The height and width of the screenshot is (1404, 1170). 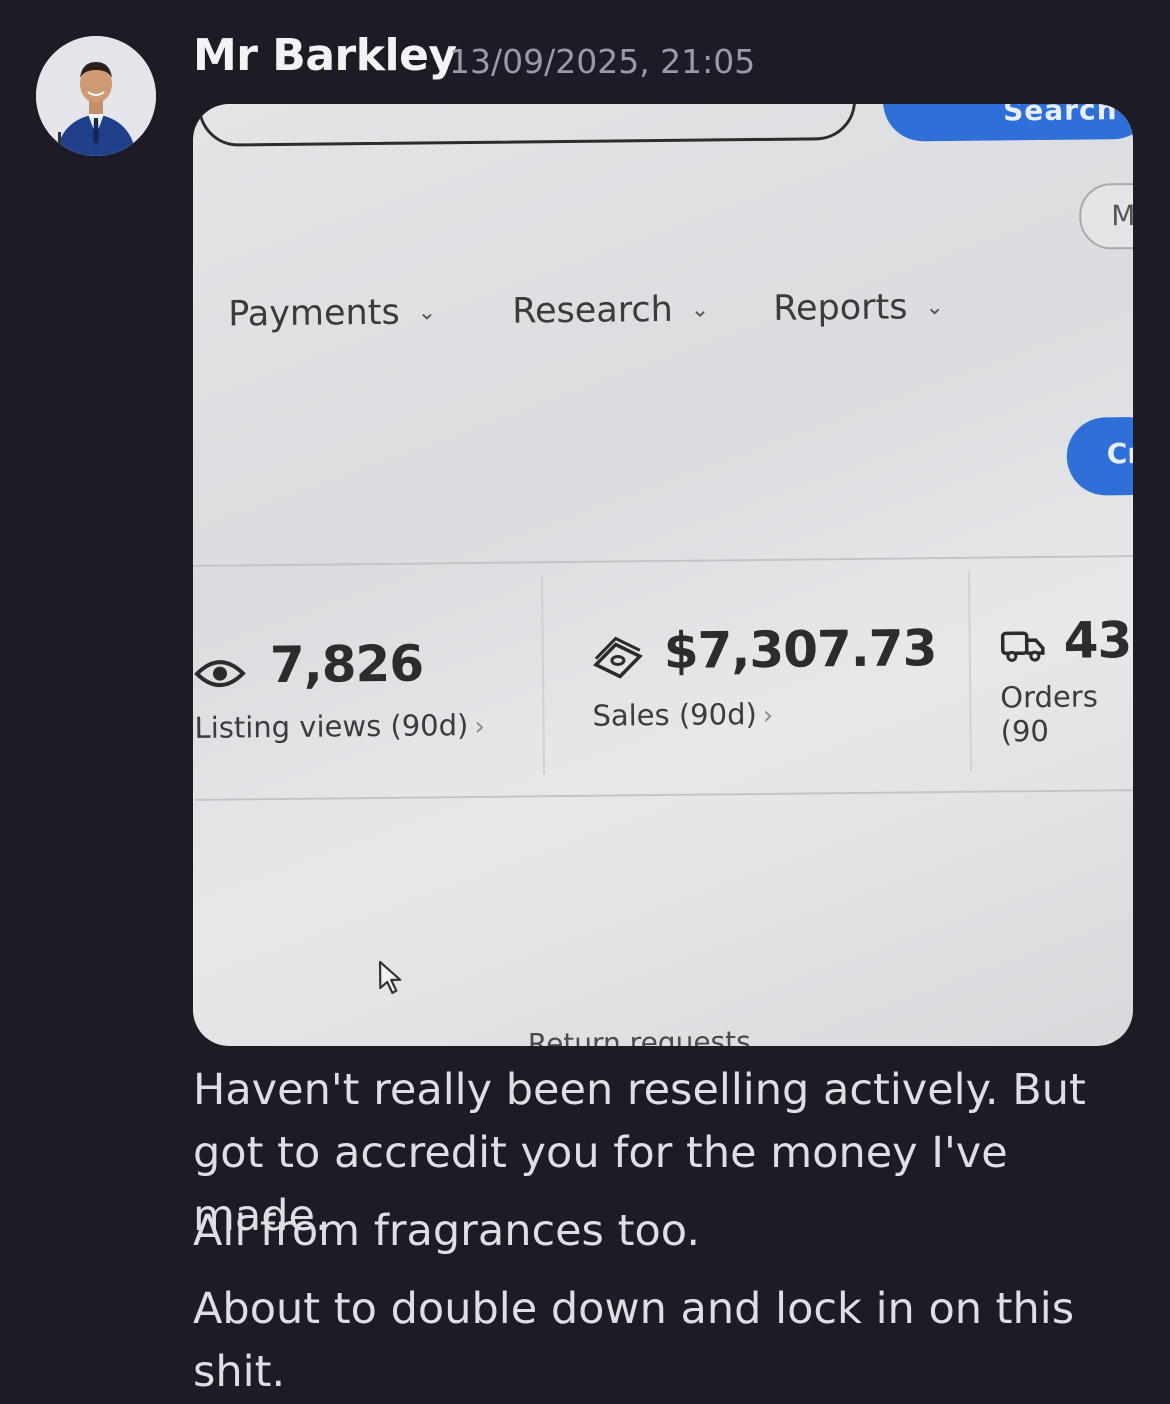 I want to click on search-button: Search, so click(x=1007, y=123).